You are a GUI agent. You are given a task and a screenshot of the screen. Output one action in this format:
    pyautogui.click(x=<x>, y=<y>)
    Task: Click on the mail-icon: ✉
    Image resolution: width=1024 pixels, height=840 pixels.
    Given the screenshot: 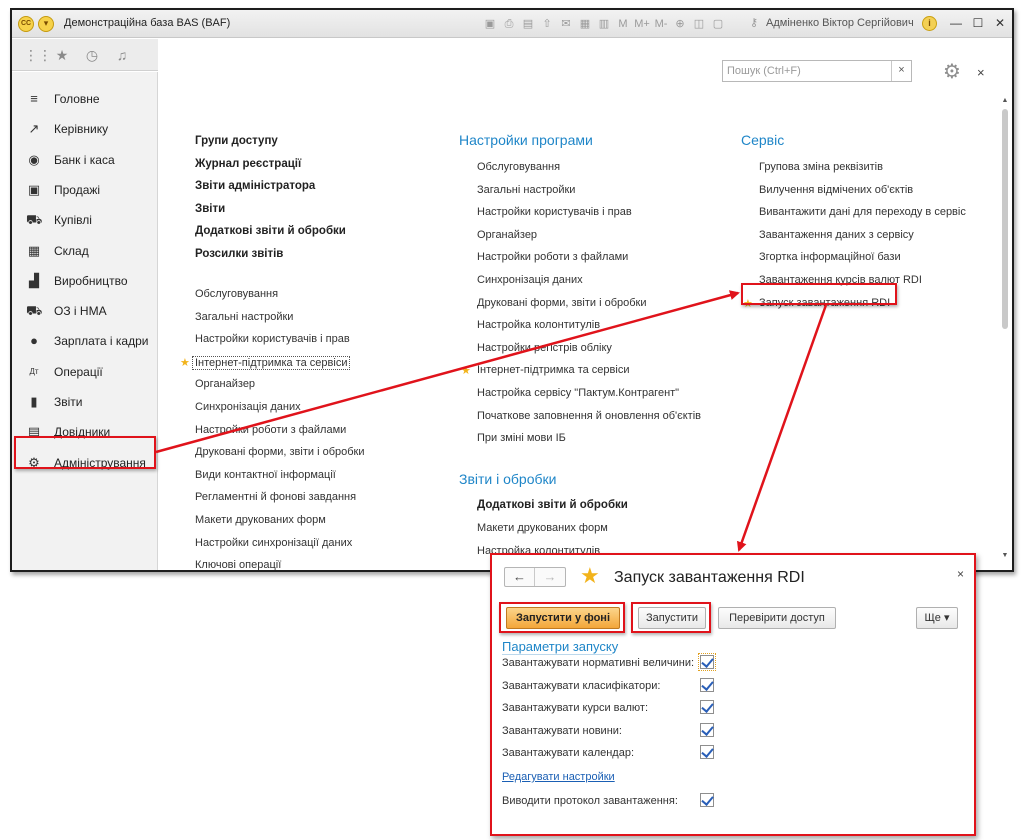 What is the action you would take?
    pyautogui.click(x=566, y=24)
    